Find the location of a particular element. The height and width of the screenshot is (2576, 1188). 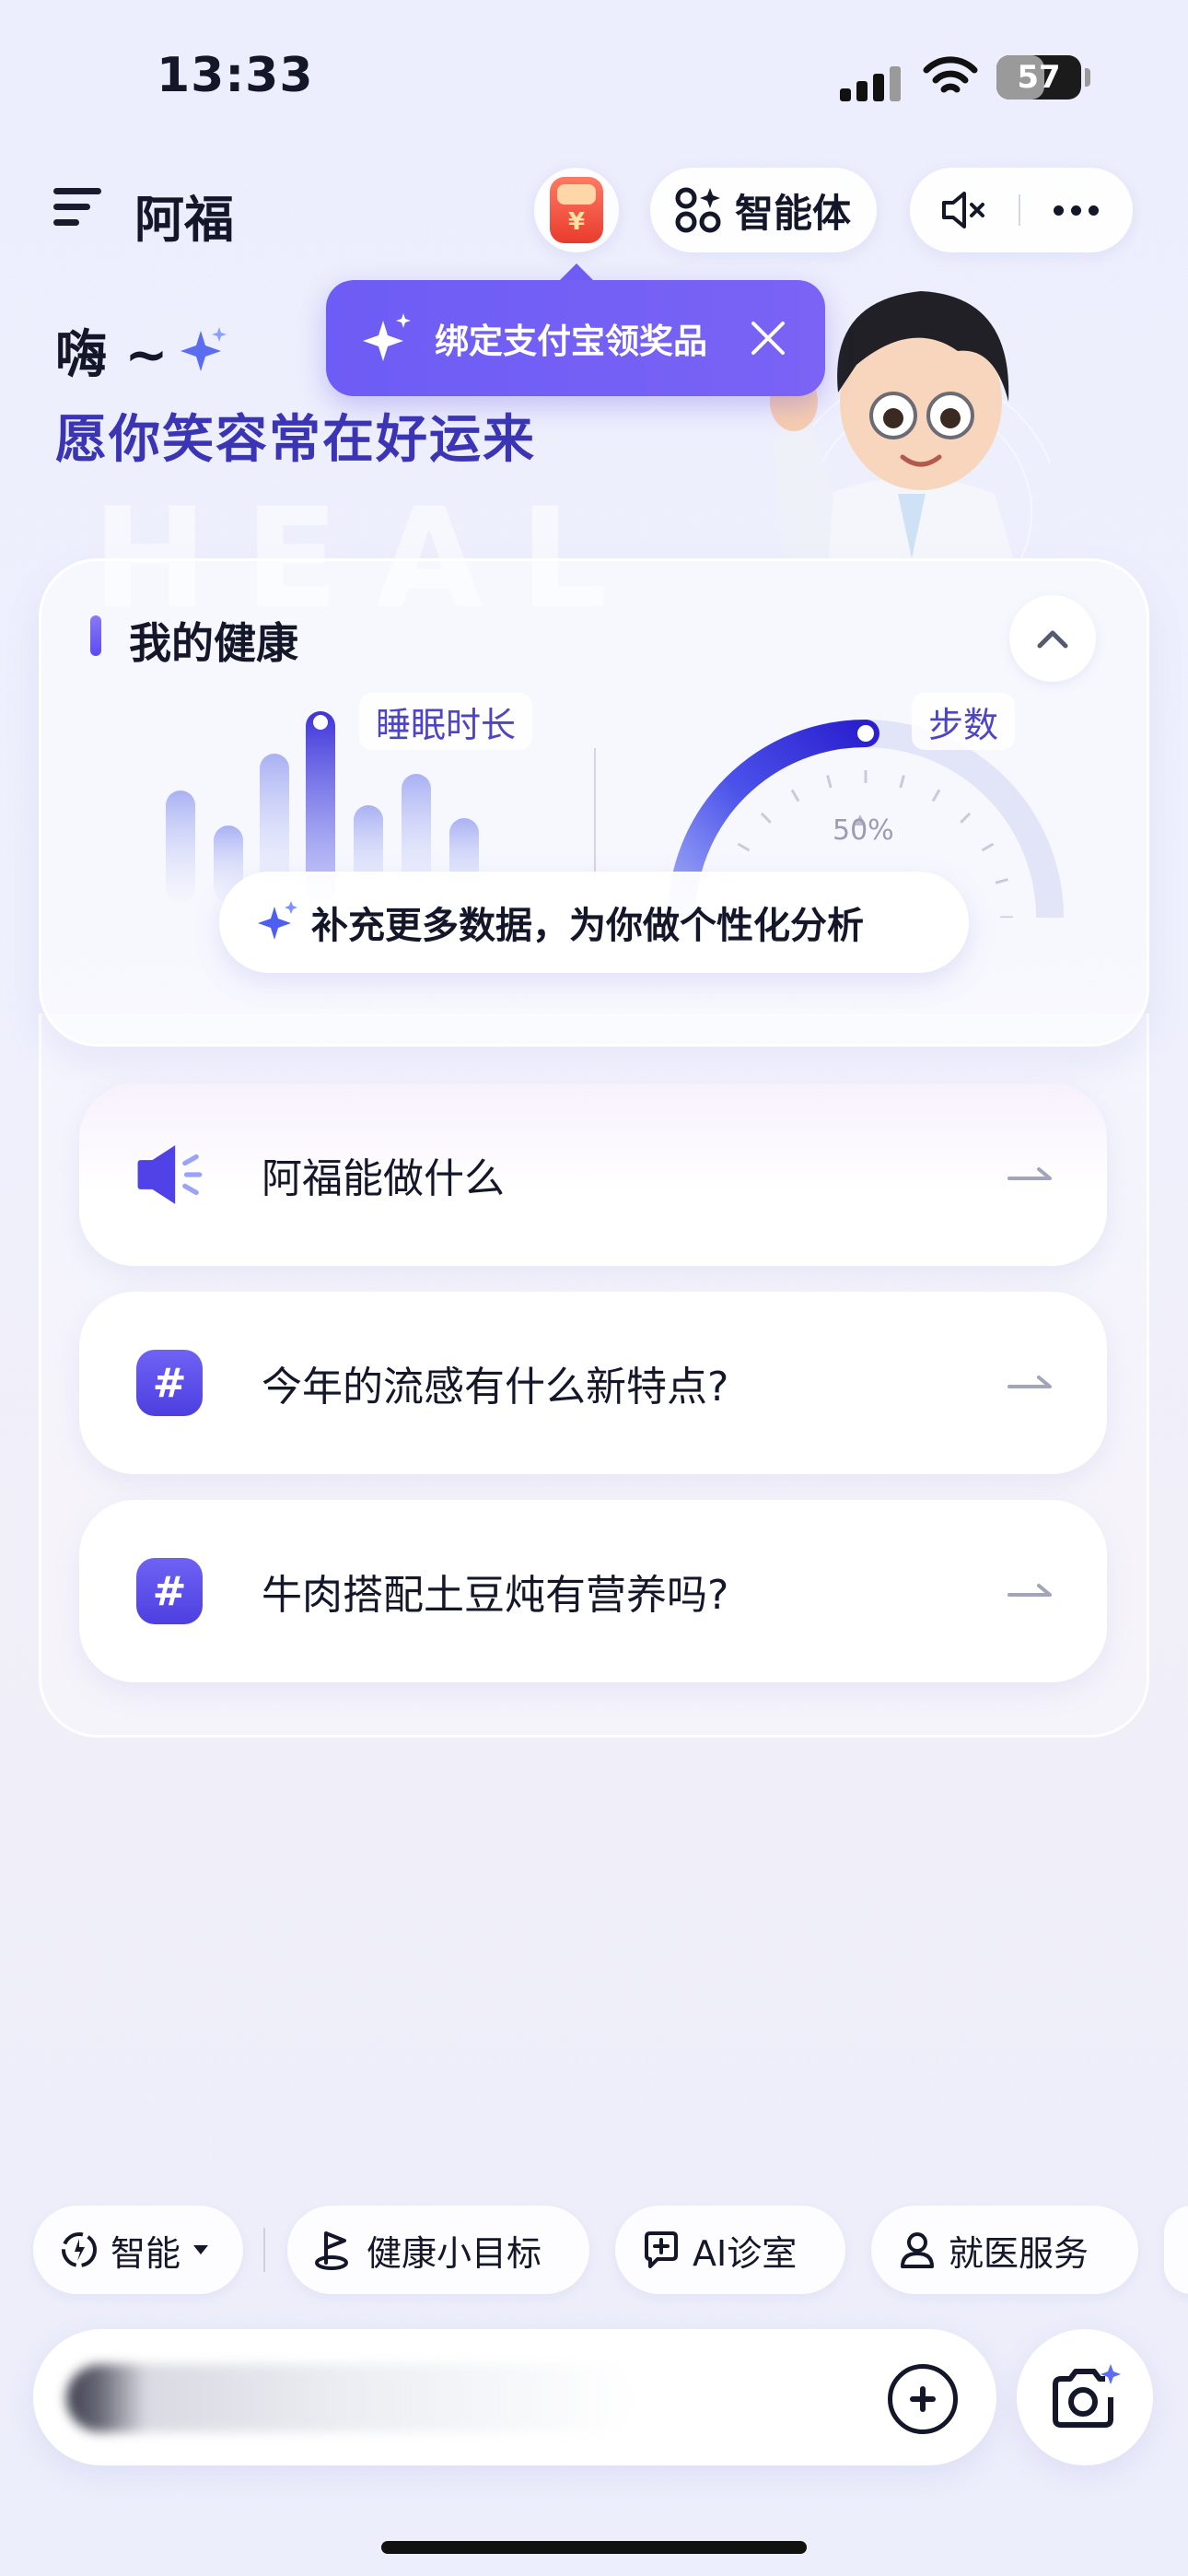

add-data-prompt: 补充更多数据，为你做个性化分析 is located at coordinates (594, 923).